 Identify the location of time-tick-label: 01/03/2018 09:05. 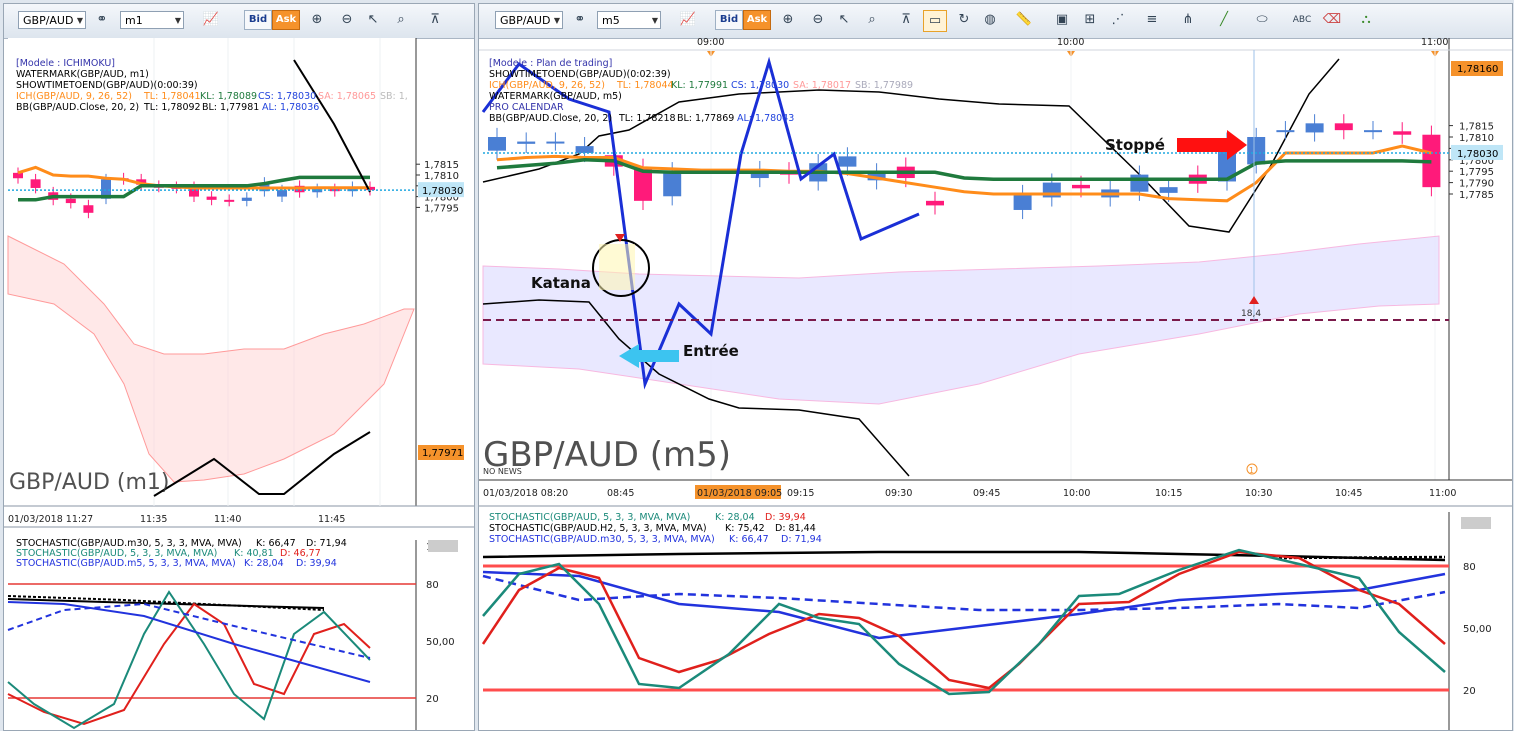
(739, 493).